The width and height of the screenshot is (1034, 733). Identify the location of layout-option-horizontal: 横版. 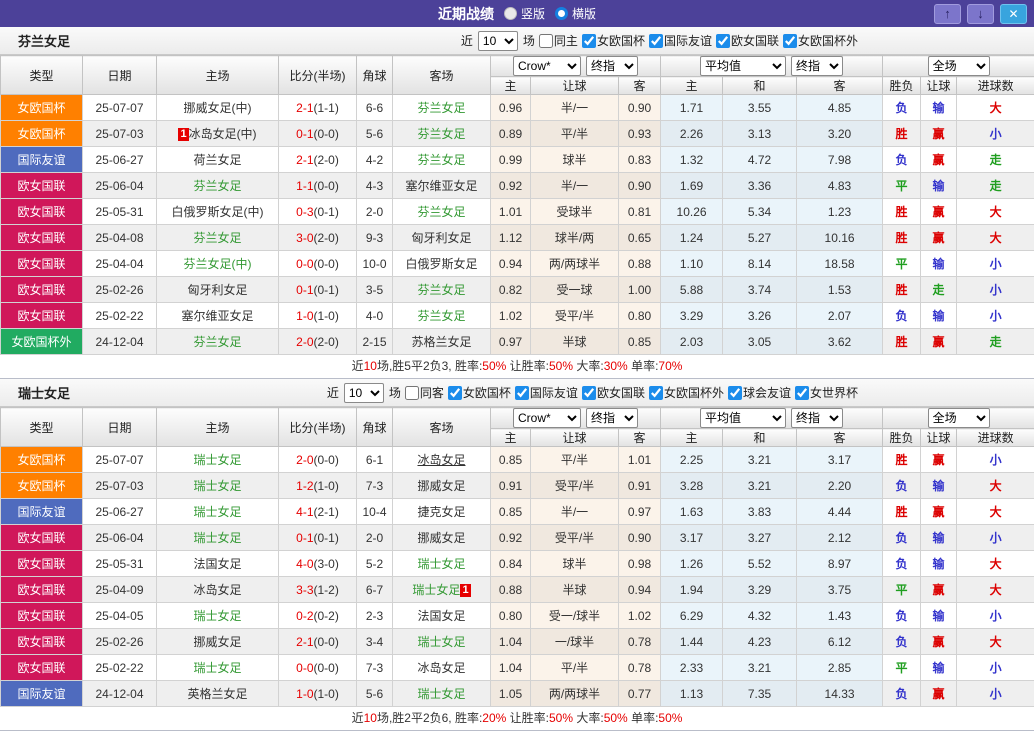
(575, 13).